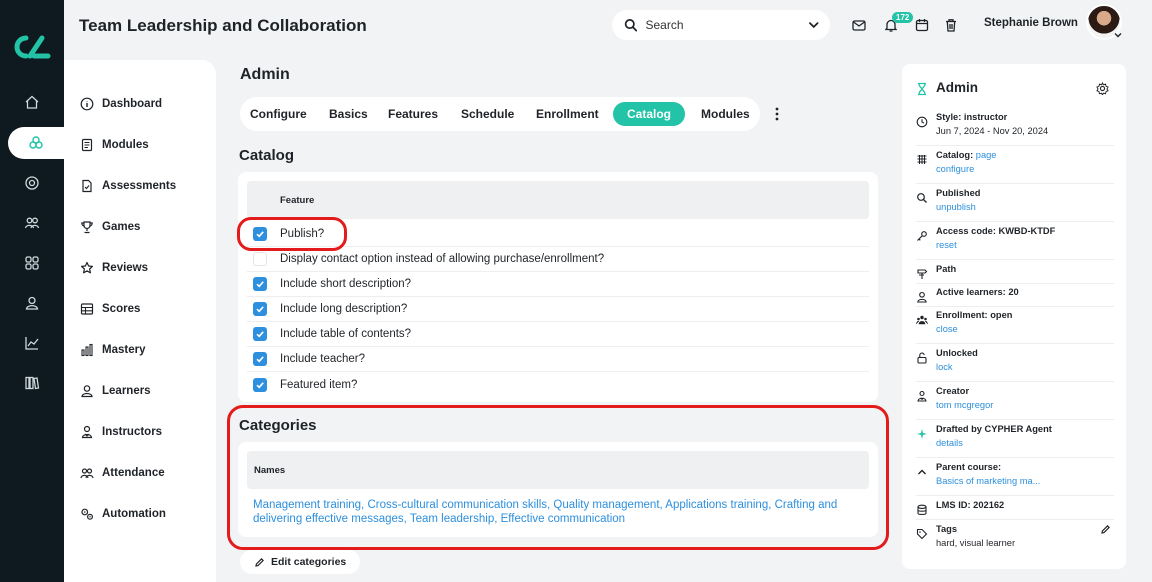 The image size is (1152, 582). What do you see at coordinates (649, 114) in the screenshot?
I see `tab-catalog: Catalog` at bounding box center [649, 114].